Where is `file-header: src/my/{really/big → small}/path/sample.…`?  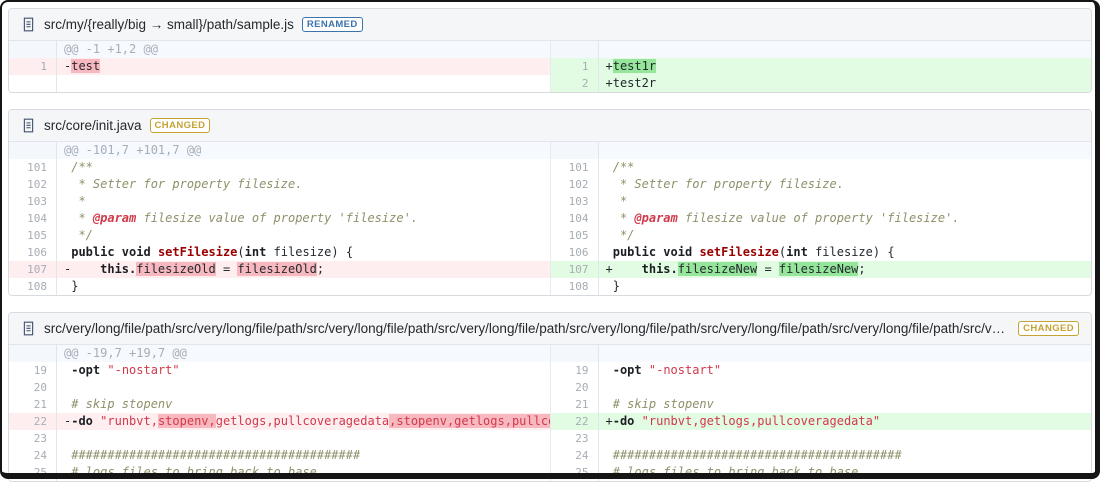 file-header: src/my/{really/big → small}/path/sample.… is located at coordinates (550, 25).